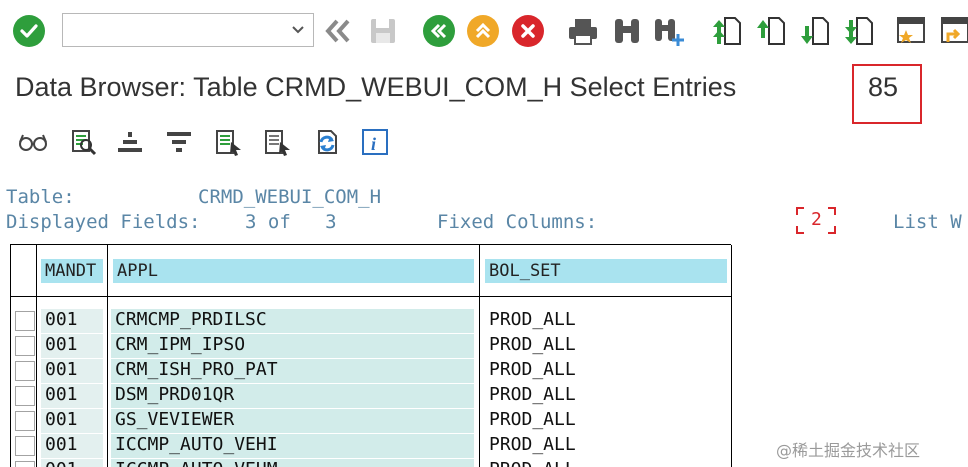 This screenshot has height=467, width=968. Describe the element at coordinates (292, 421) in the screenshot. I see `cell-appl: GS_VEVIEWER` at that location.